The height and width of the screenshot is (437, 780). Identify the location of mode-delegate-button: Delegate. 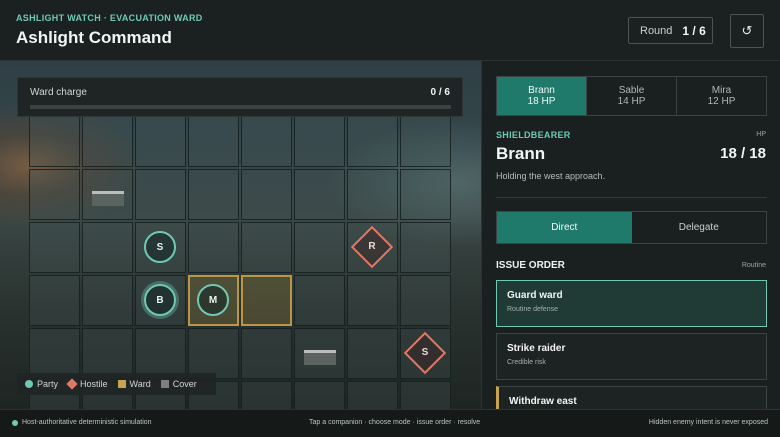
(699, 227).